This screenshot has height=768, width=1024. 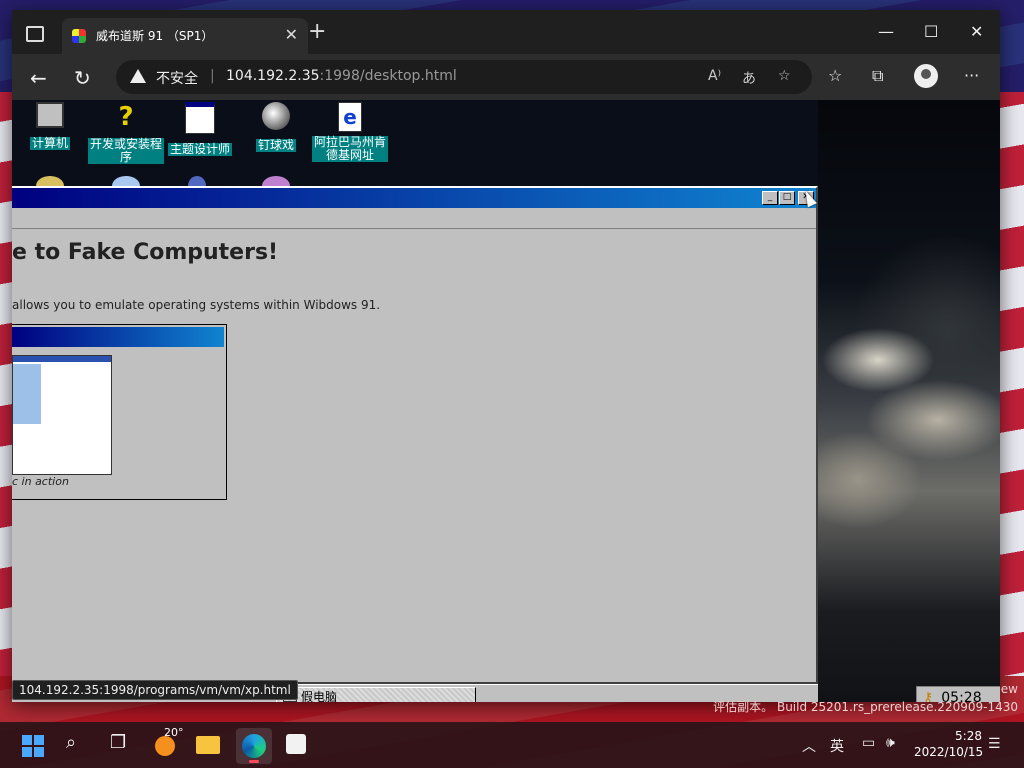 I want to click on task-label: 假电脑, so click(x=319, y=696).